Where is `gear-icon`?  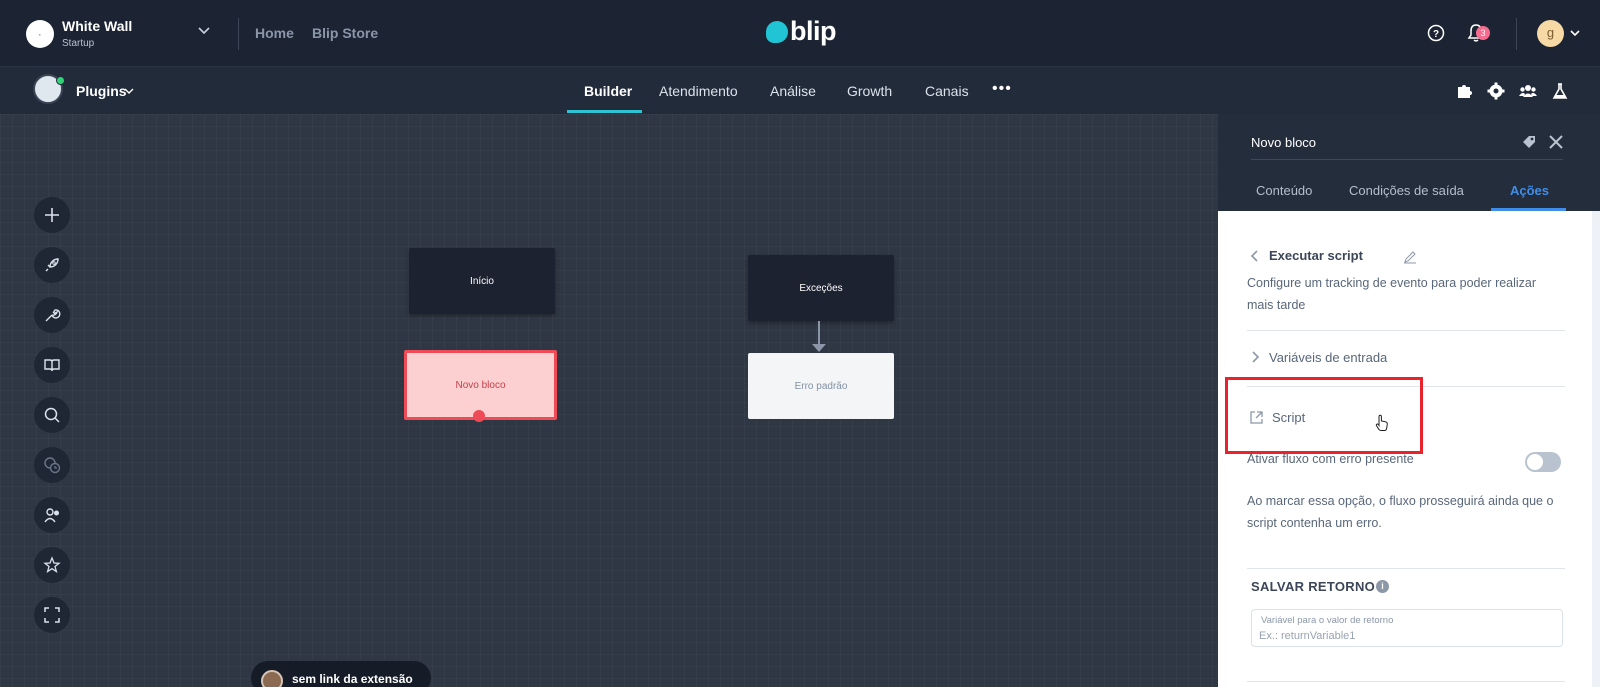 gear-icon is located at coordinates (1496, 91).